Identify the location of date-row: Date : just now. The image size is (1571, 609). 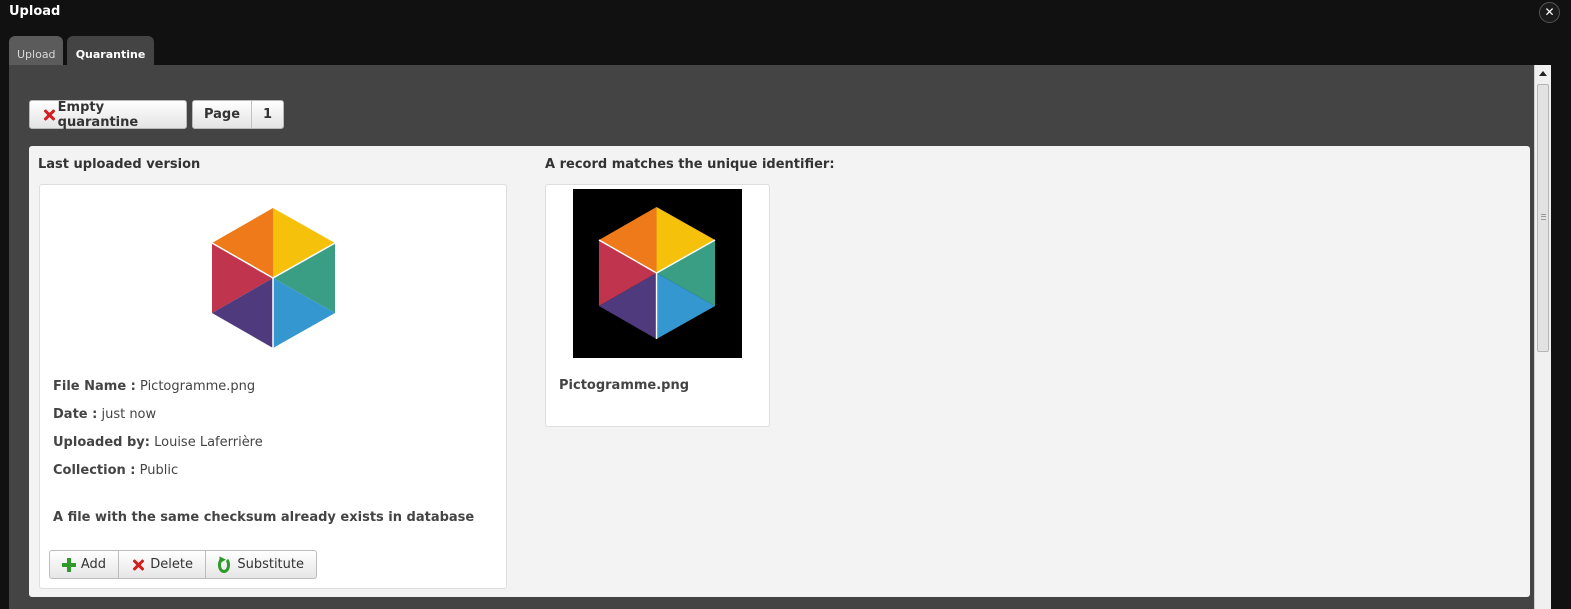
(104, 414).